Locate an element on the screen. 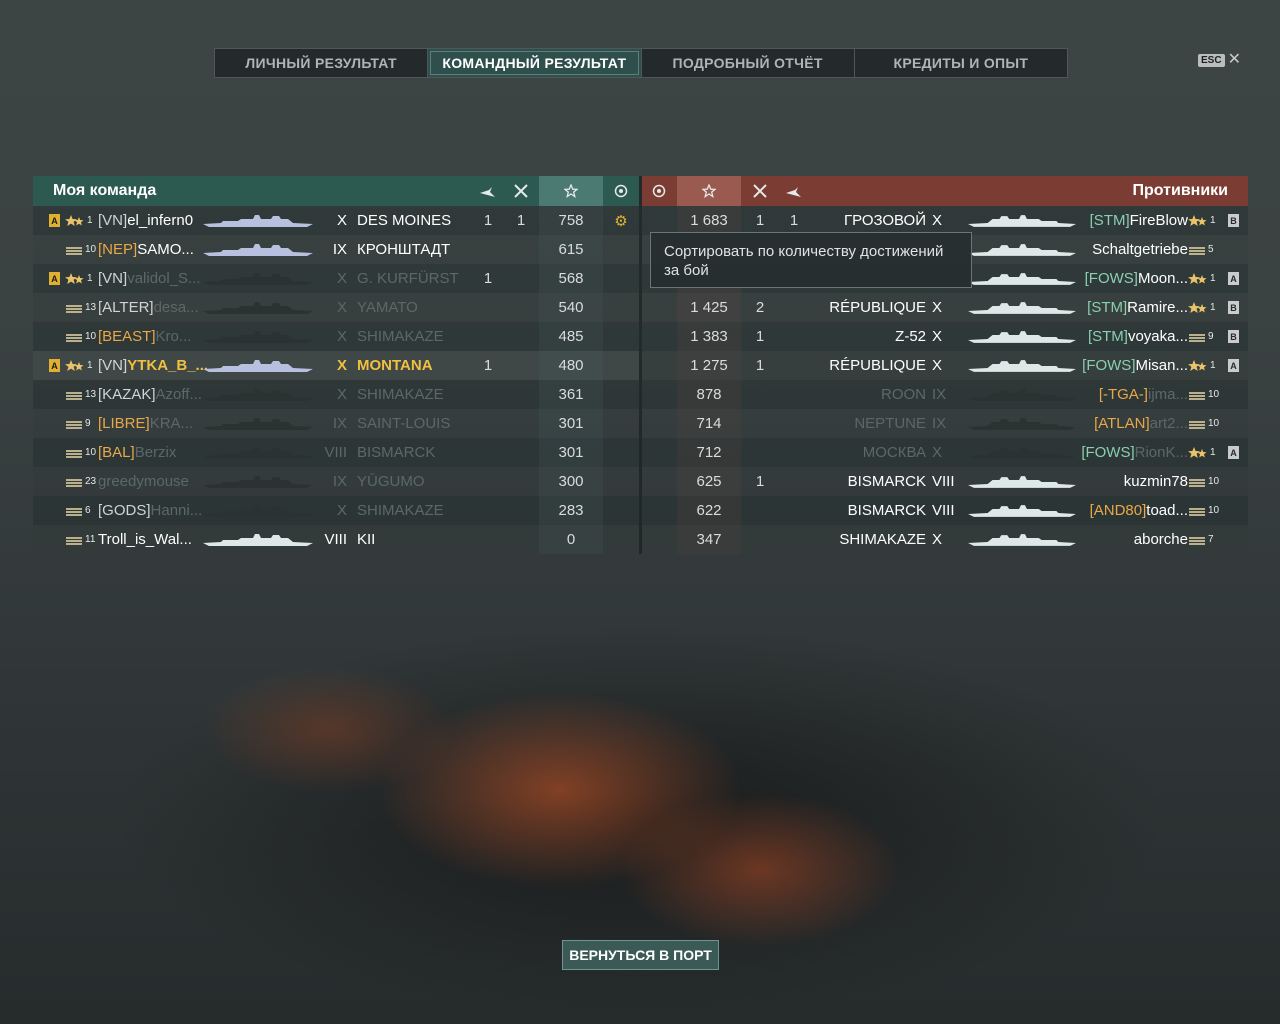  table-row: 622 BISMARCK VIII [AND80] toad... 10 is located at coordinates (945, 510).